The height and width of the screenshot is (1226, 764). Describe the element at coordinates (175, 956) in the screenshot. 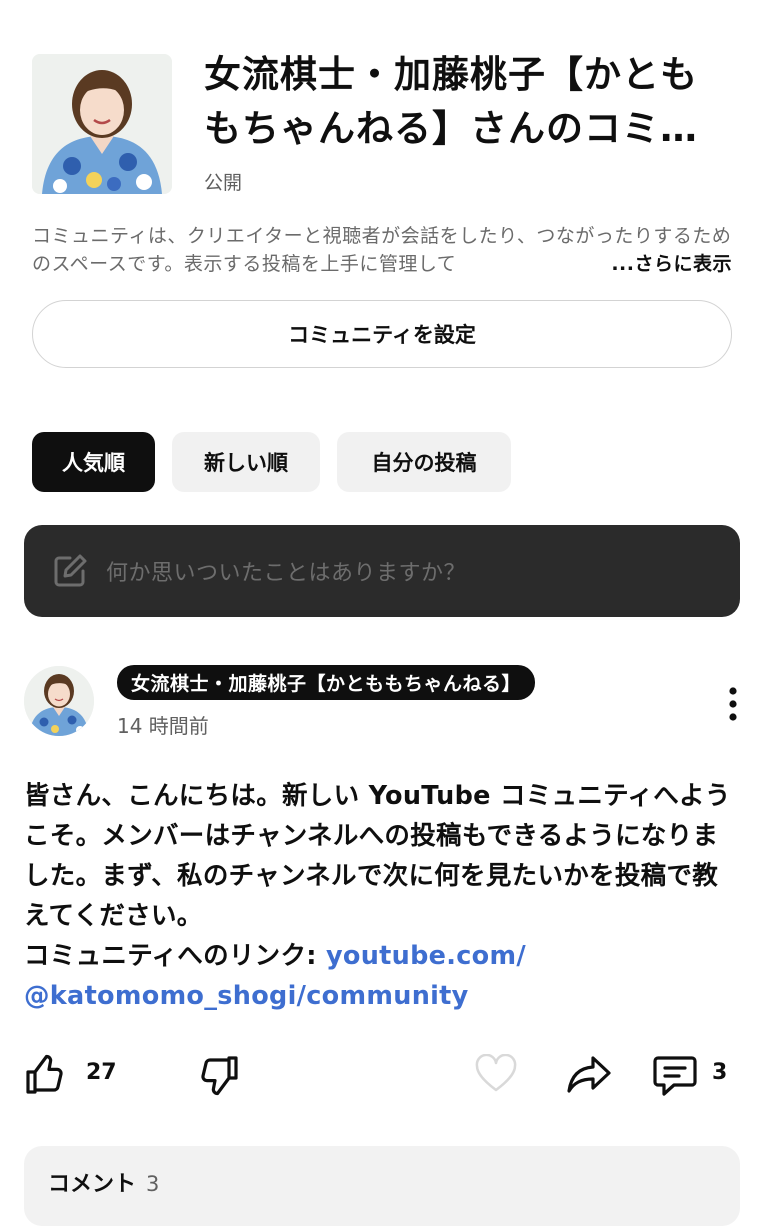

I see `link-prefix: コミュニティへのリンク:` at that location.